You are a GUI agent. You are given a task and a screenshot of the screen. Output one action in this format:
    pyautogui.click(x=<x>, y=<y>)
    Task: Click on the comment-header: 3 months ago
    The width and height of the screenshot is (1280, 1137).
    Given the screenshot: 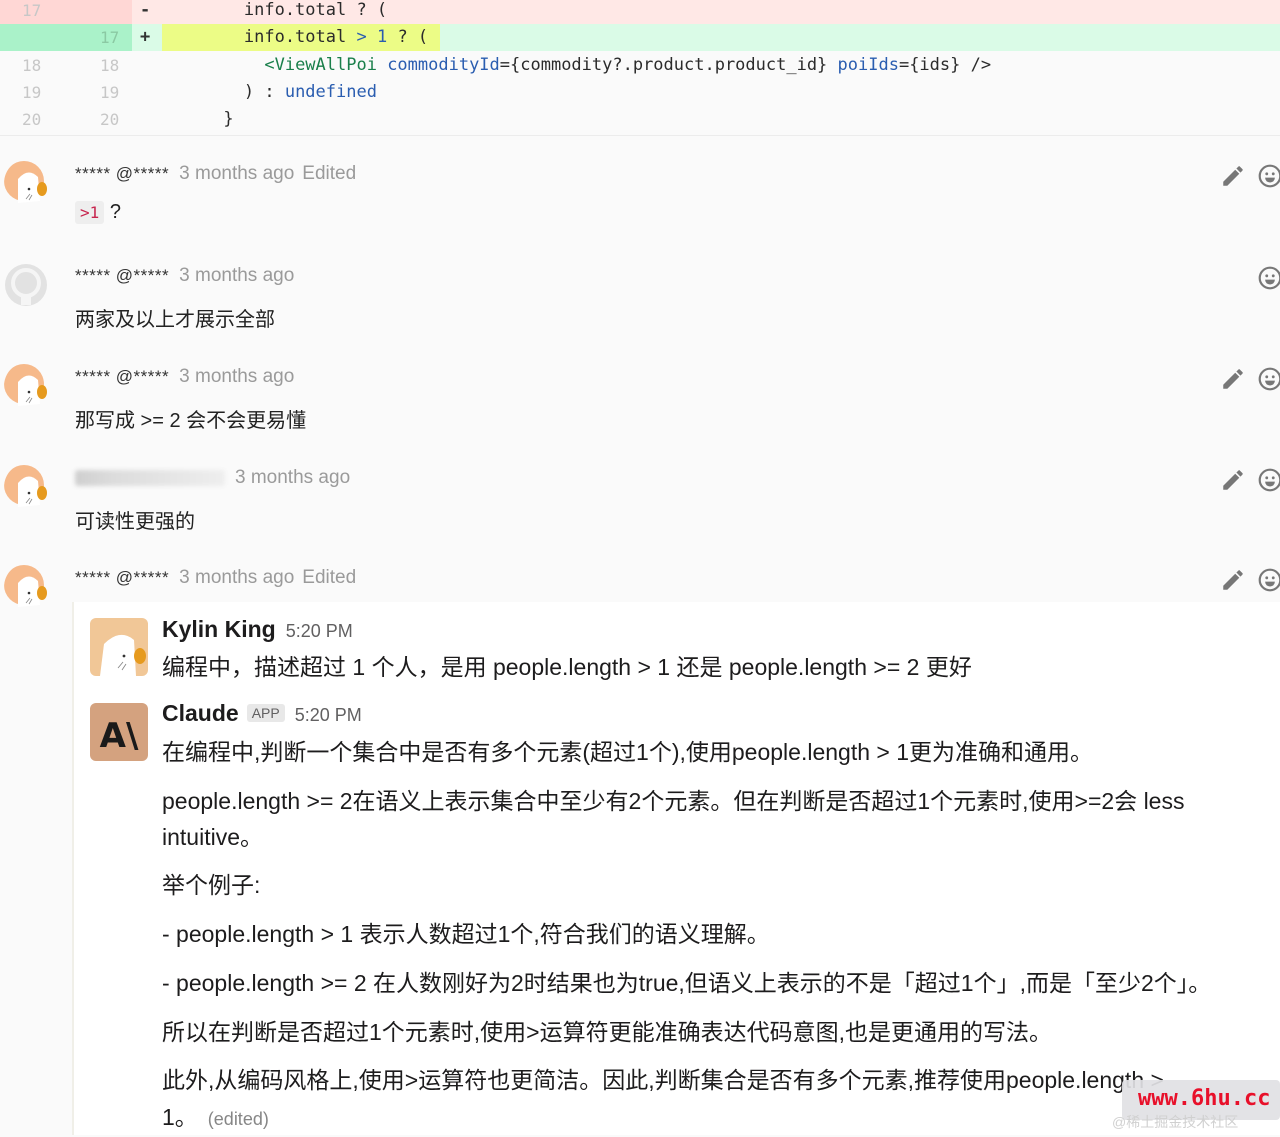 What is the action you would take?
    pyautogui.click(x=212, y=478)
    